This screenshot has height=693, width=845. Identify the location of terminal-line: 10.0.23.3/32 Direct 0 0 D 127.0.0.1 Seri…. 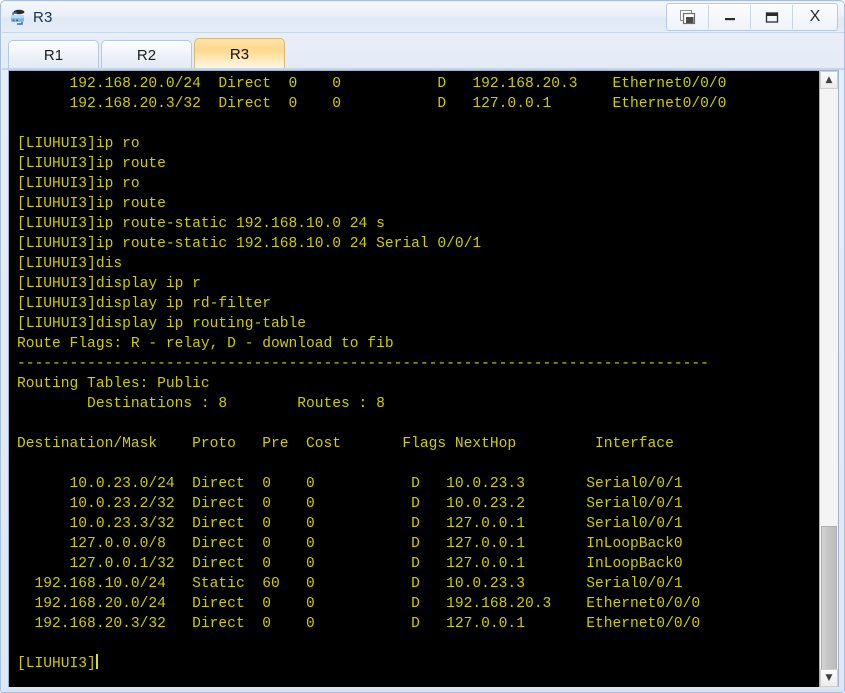
(350, 524).